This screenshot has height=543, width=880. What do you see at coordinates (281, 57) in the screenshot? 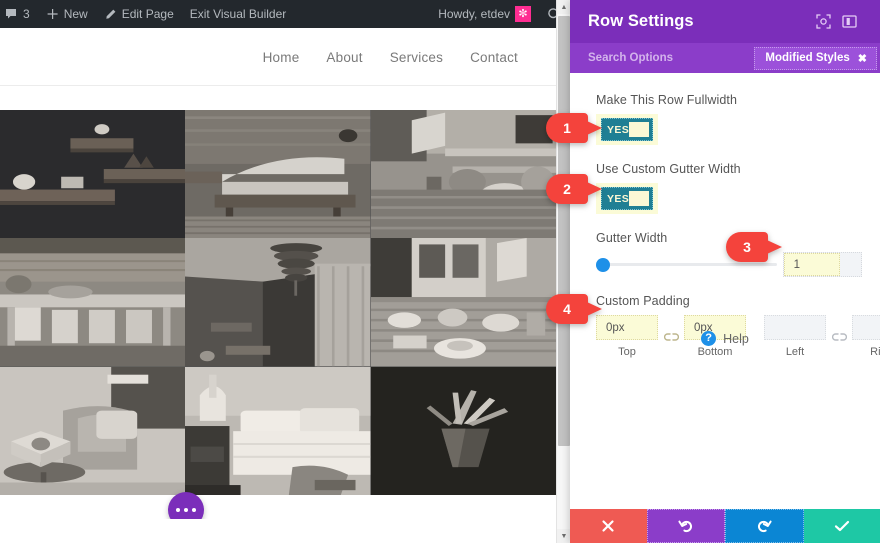
I see `nav-link-home: Home` at bounding box center [281, 57].